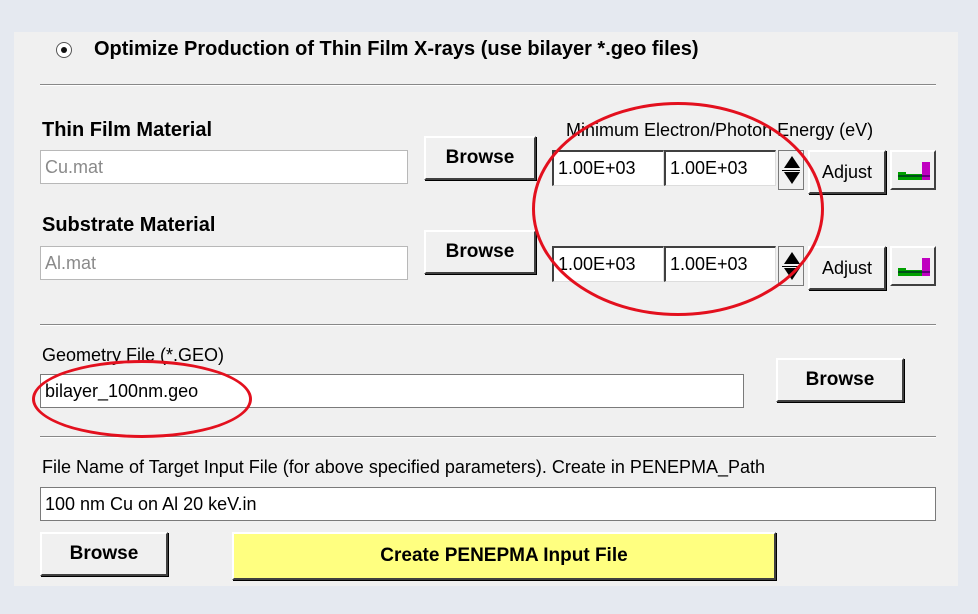 This screenshot has height=614, width=978. Describe the element at coordinates (142, 399) in the screenshot. I see `annotation-ellipse-geometry` at that location.